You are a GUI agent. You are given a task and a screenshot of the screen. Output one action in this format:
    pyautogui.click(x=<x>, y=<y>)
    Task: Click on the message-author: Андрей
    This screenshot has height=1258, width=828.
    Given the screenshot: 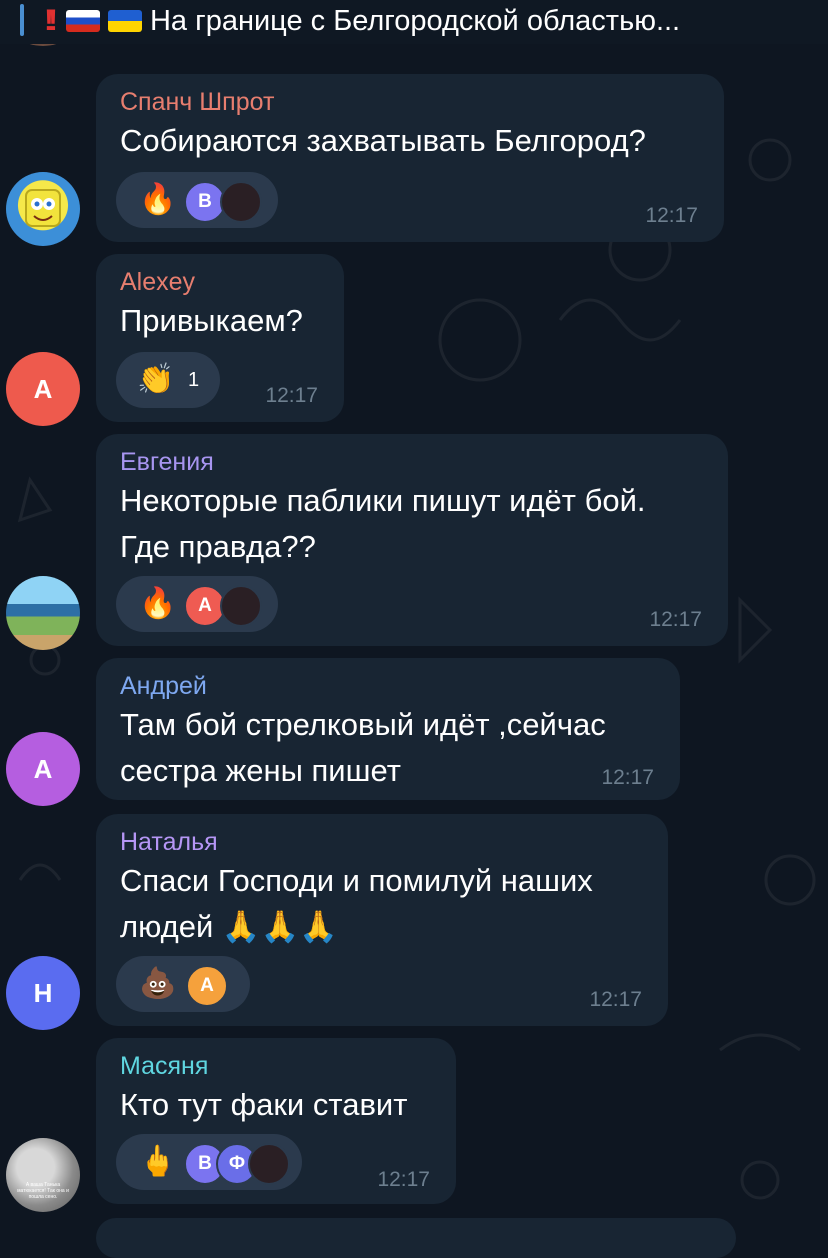 What is the action you would take?
    pyautogui.click(x=163, y=686)
    